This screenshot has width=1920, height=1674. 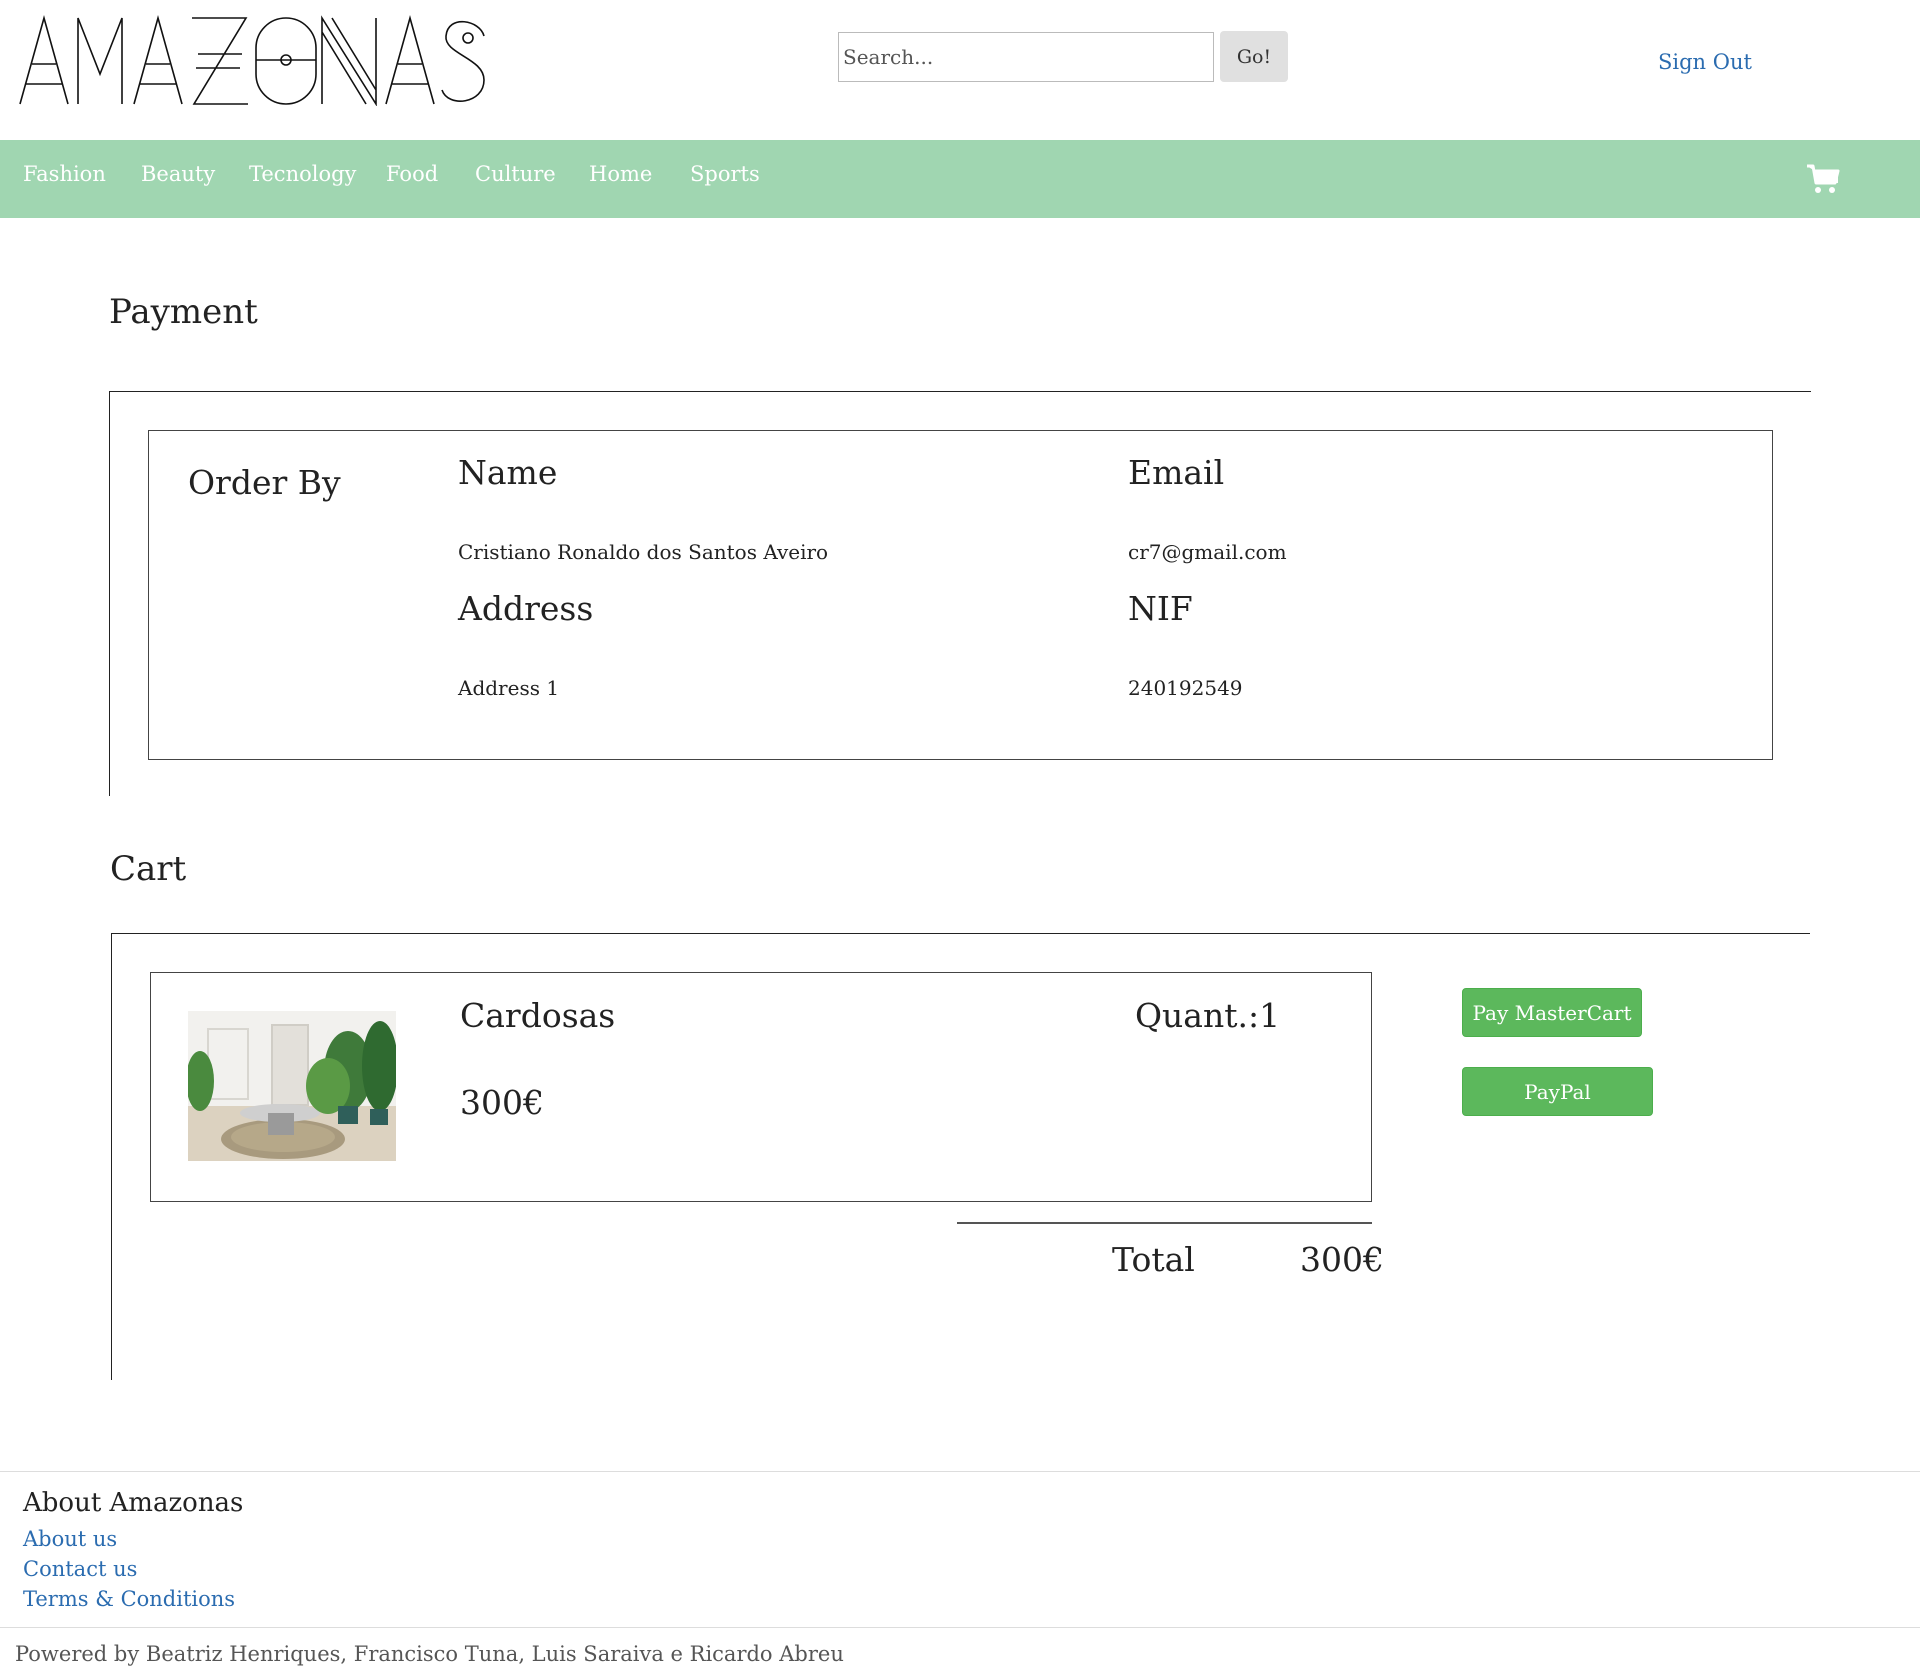 What do you see at coordinates (1552, 1012) in the screenshot?
I see `pay-mastercard-button: Pay MasterCart` at bounding box center [1552, 1012].